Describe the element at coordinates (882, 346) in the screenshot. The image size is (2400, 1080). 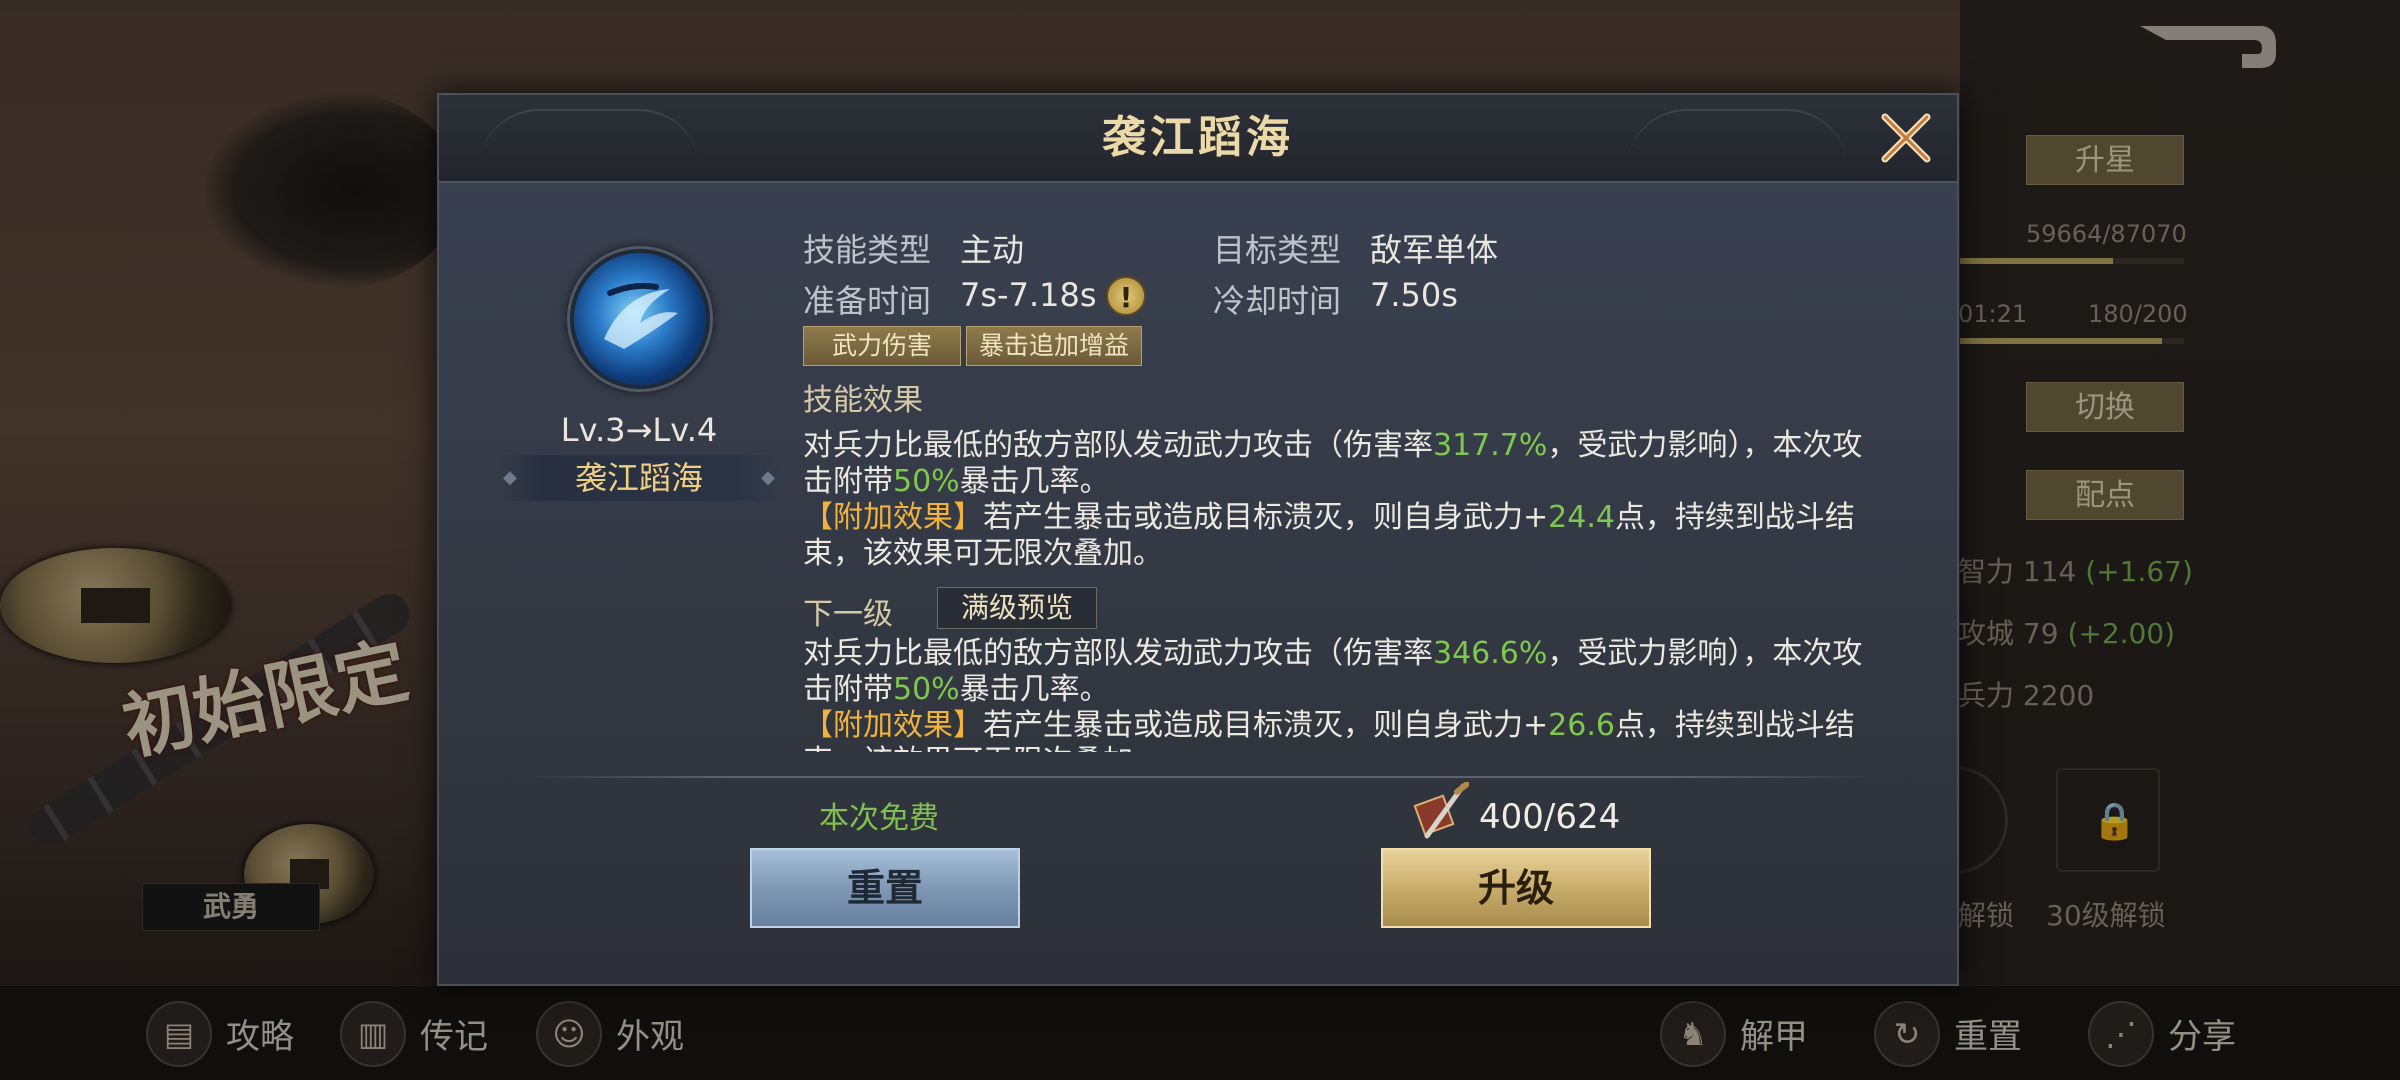
I see `damage-type-tag: 武力伤害` at that location.